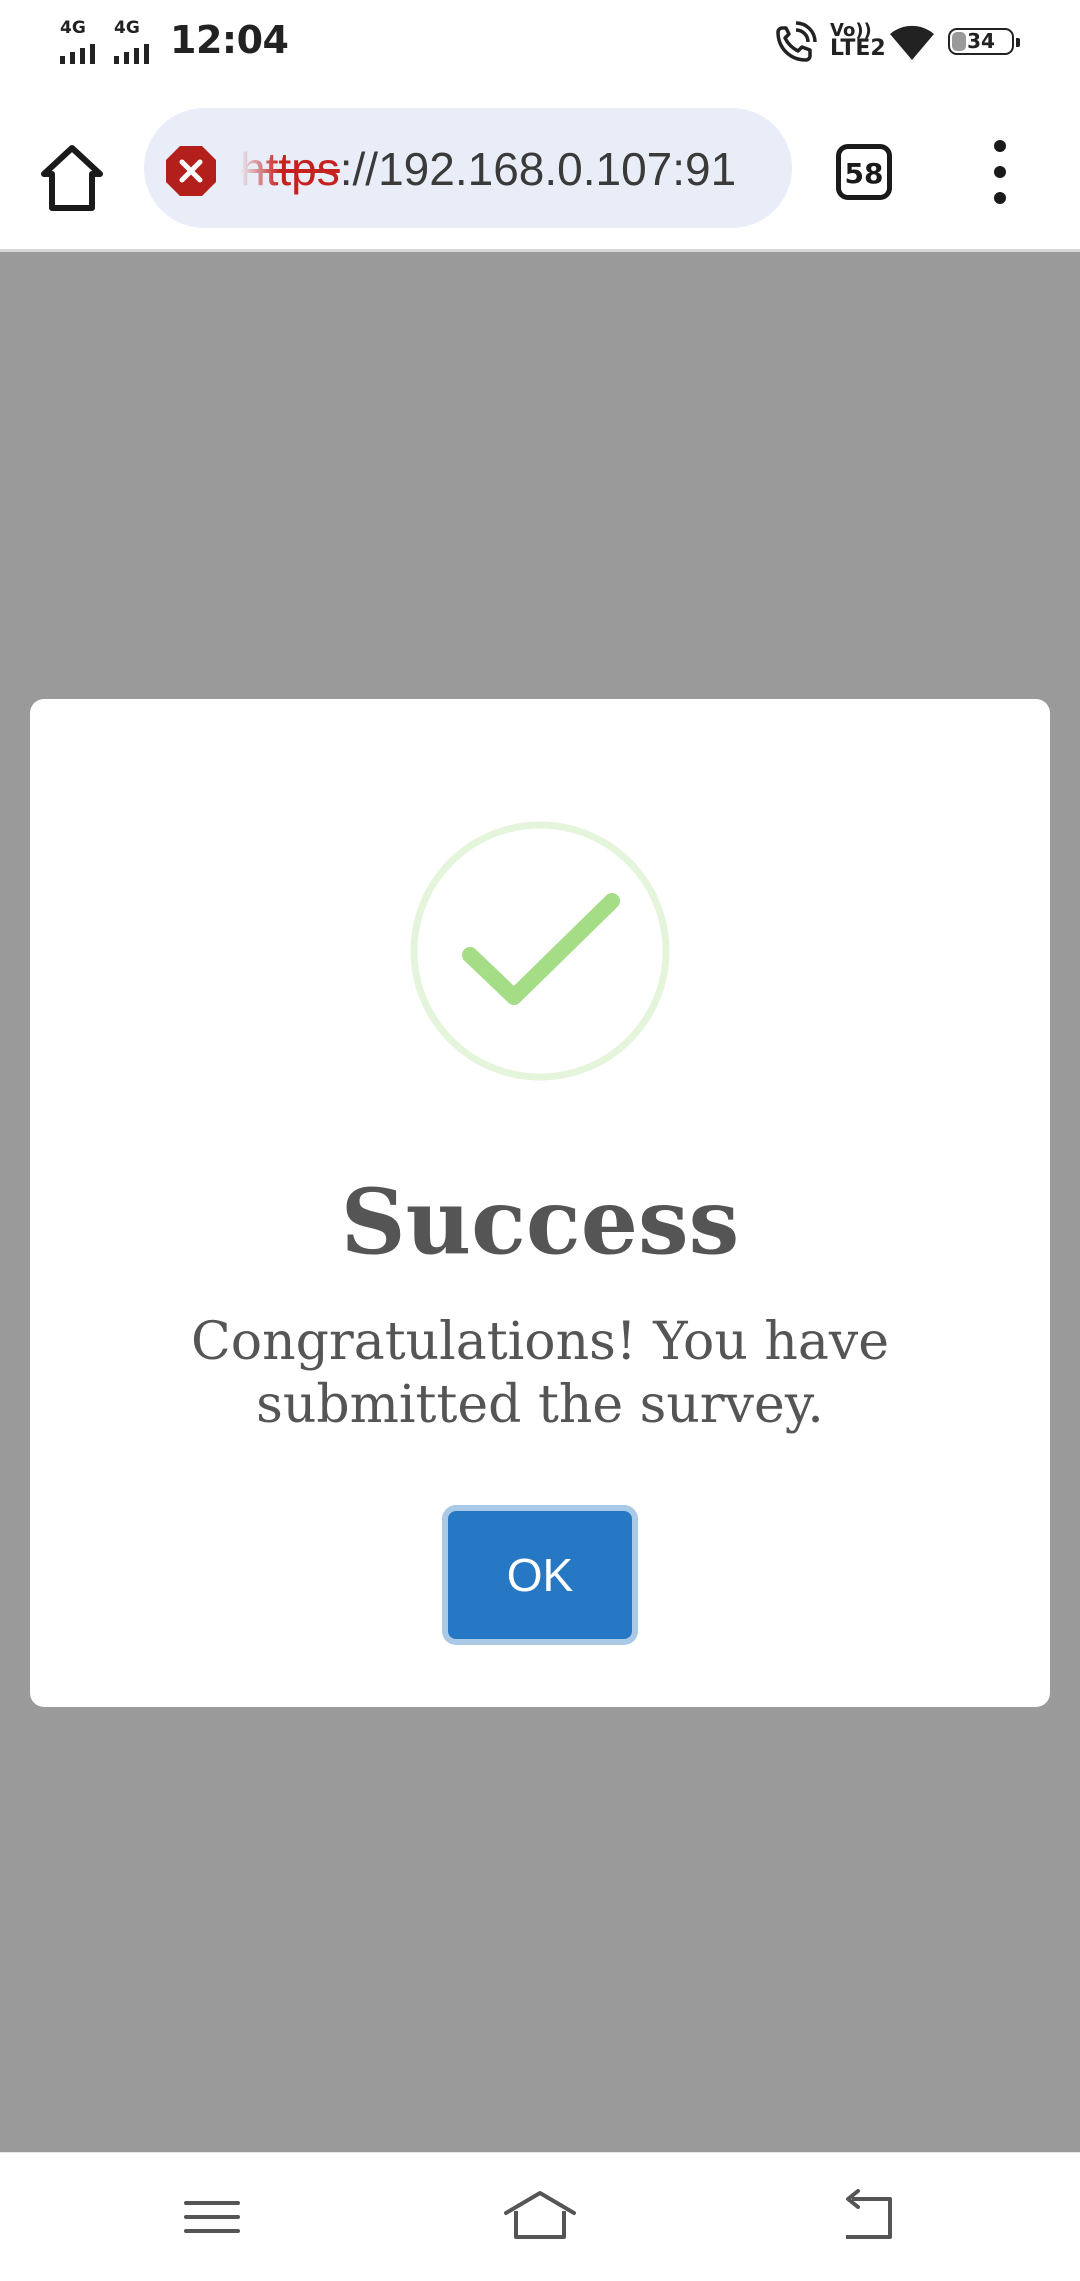 The height and width of the screenshot is (2281, 1080). I want to click on browser-toolbar: https://192.168.0.107:91 58, so click(540, 168).